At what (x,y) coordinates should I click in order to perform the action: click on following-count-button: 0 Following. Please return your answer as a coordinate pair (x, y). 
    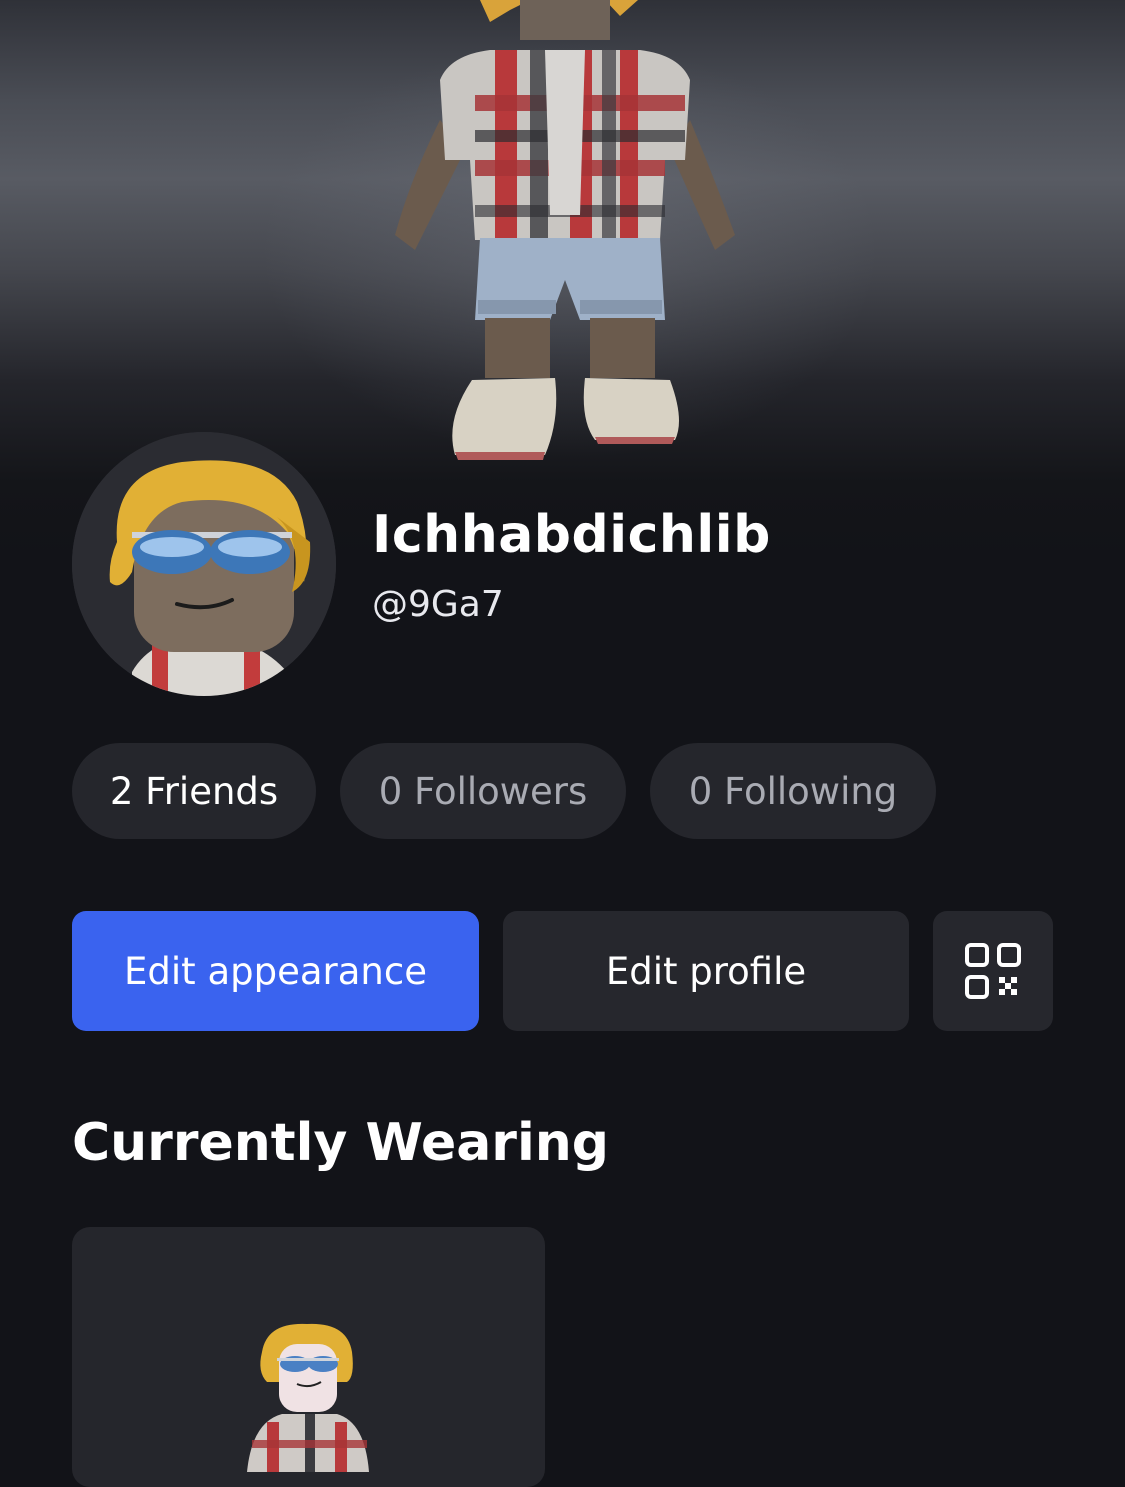
    Looking at the image, I should click on (793, 791).